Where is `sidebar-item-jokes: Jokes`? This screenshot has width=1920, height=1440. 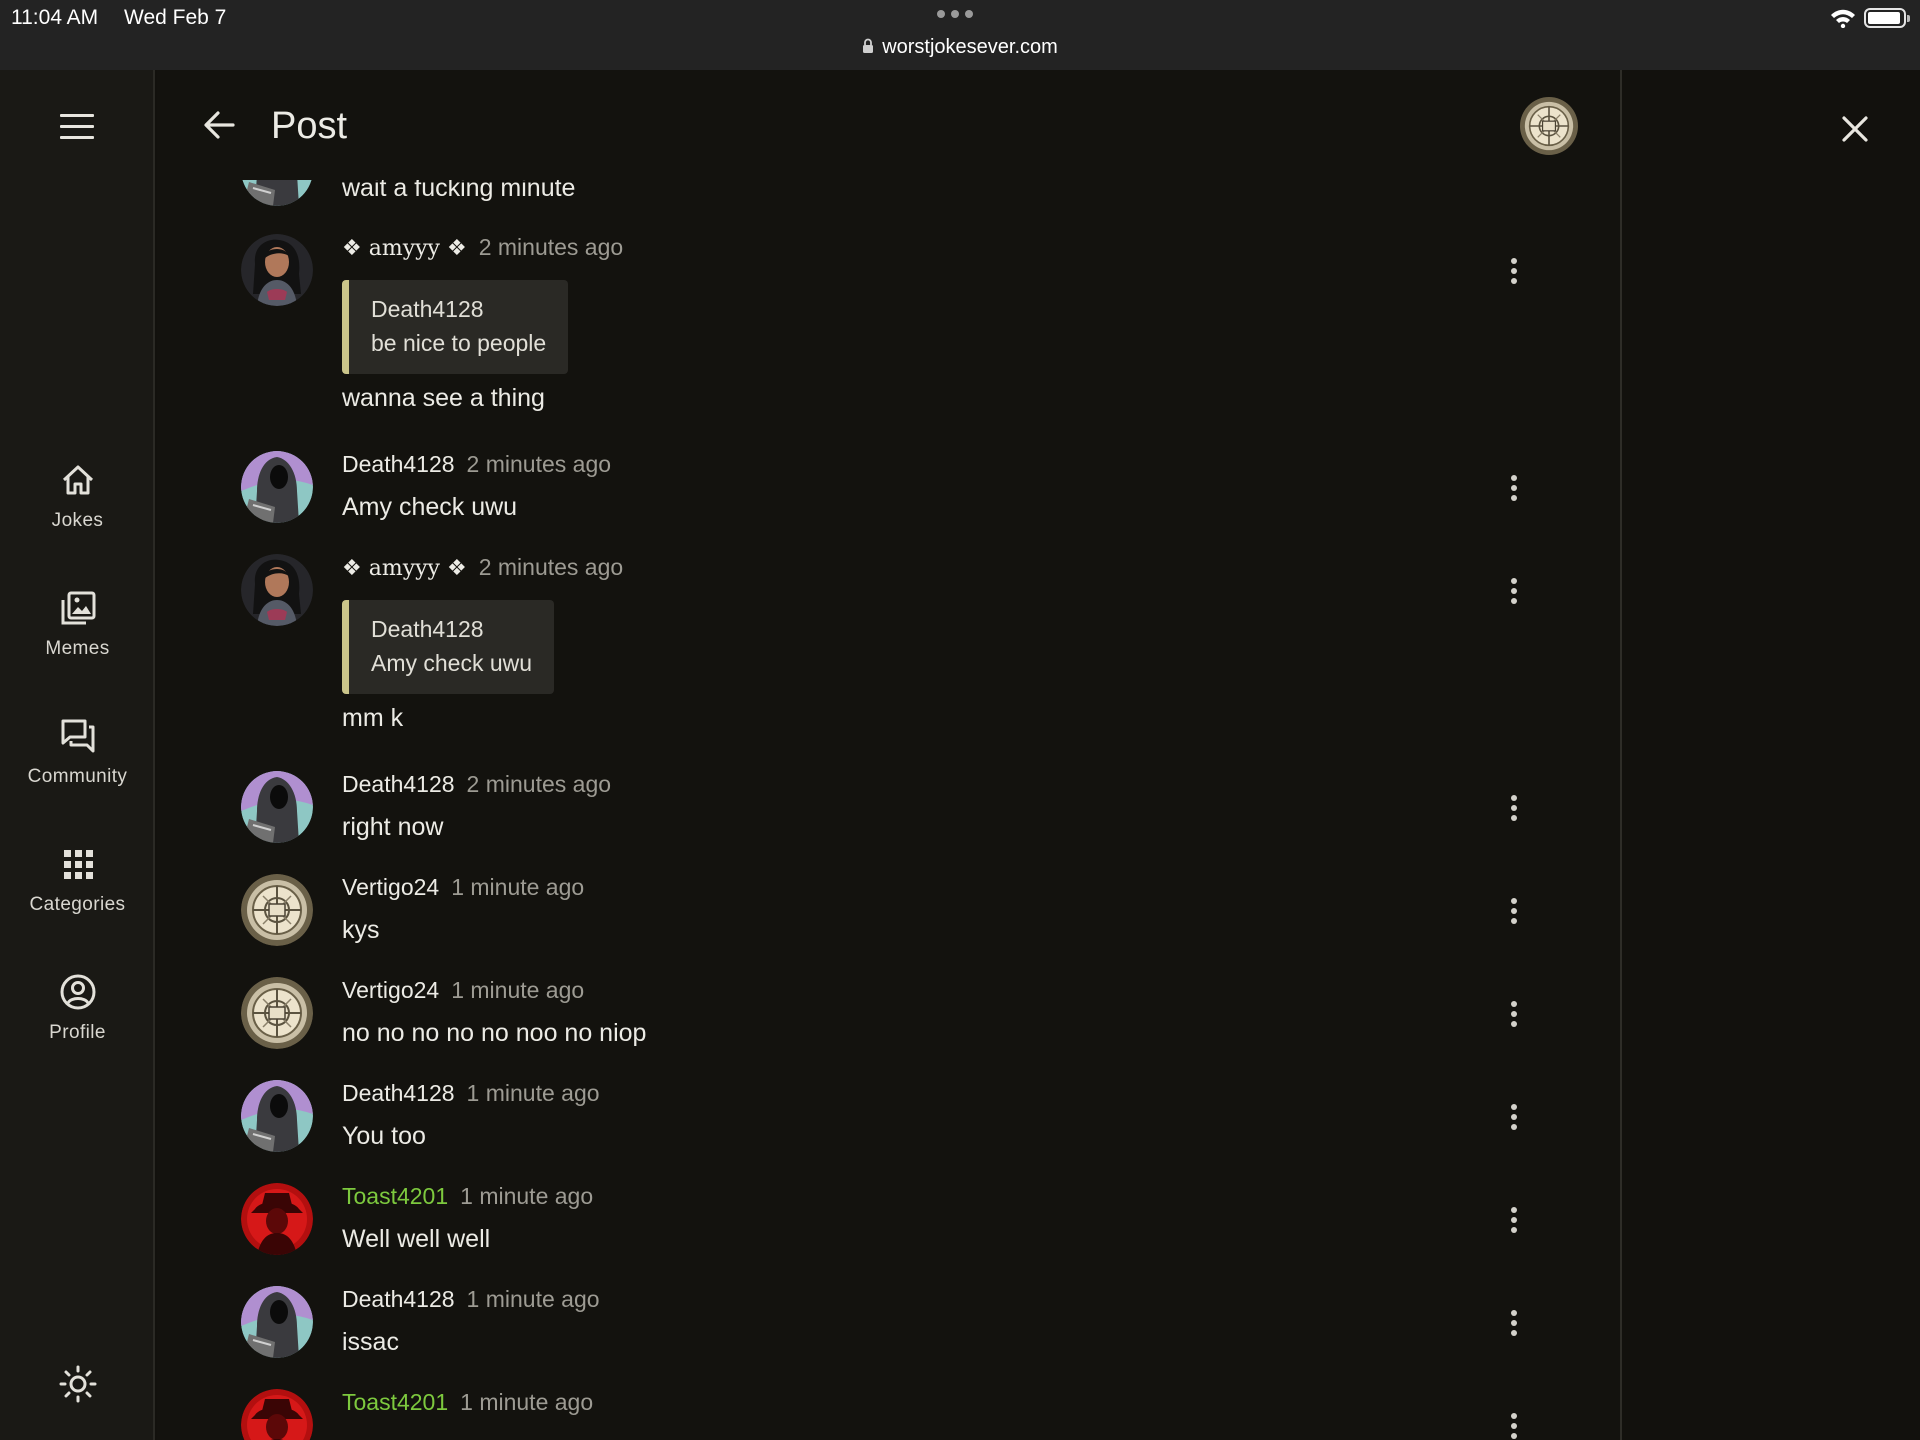
sidebar-item-jokes: Jokes is located at coordinates (77, 511).